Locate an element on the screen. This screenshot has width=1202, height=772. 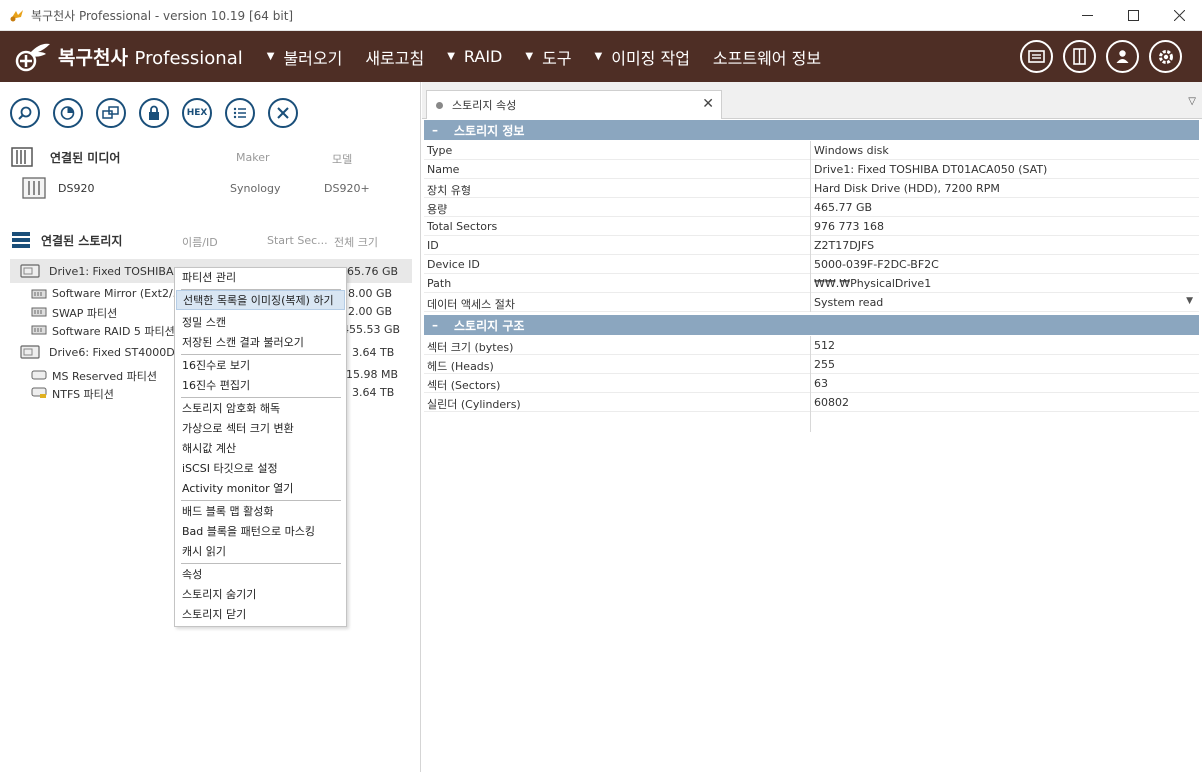
partition-size: 455.53 GB is located at coordinates (371, 329).